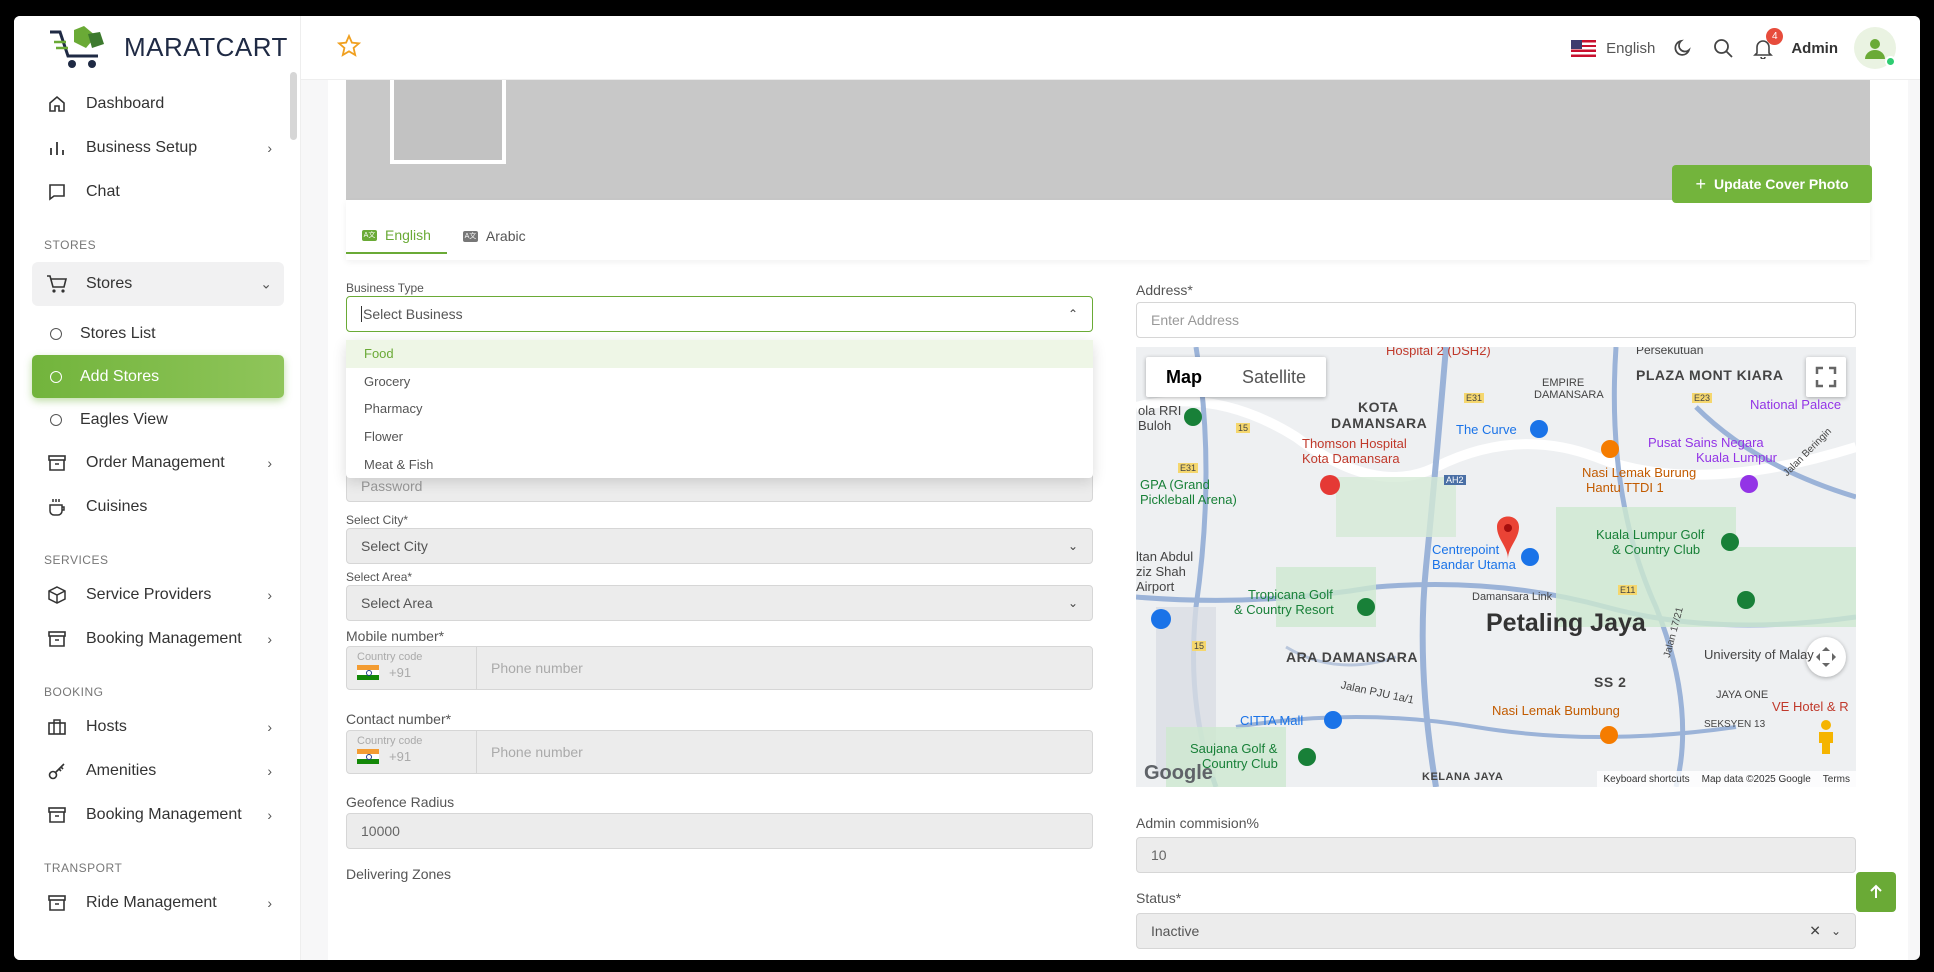 Image resolution: width=1934 pixels, height=972 pixels. Describe the element at coordinates (1815, 931) in the screenshot. I see `clear-icon: ✕` at that location.